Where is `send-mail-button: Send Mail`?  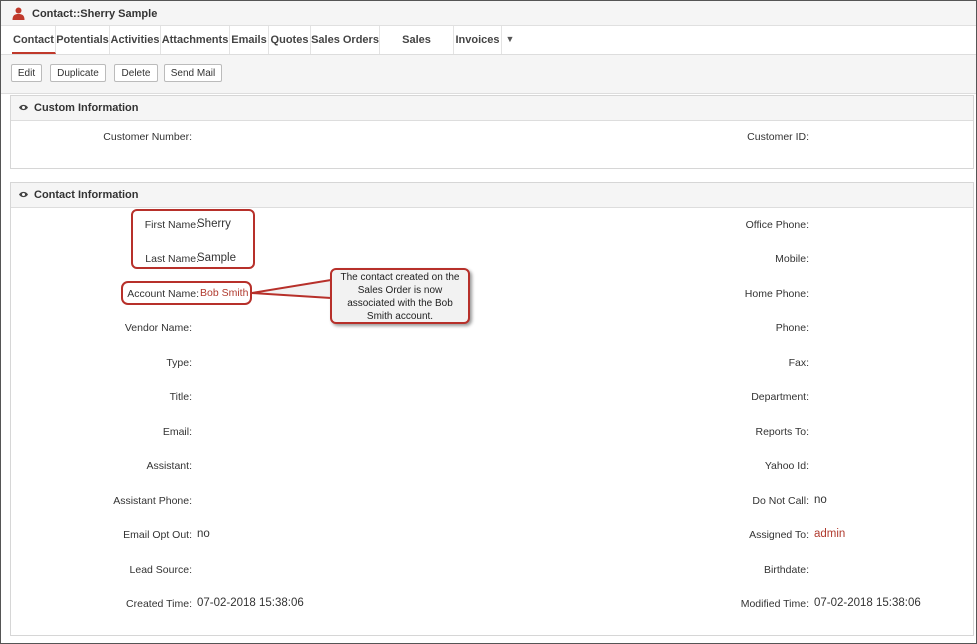
send-mail-button: Send Mail is located at coordinates (193, 73).